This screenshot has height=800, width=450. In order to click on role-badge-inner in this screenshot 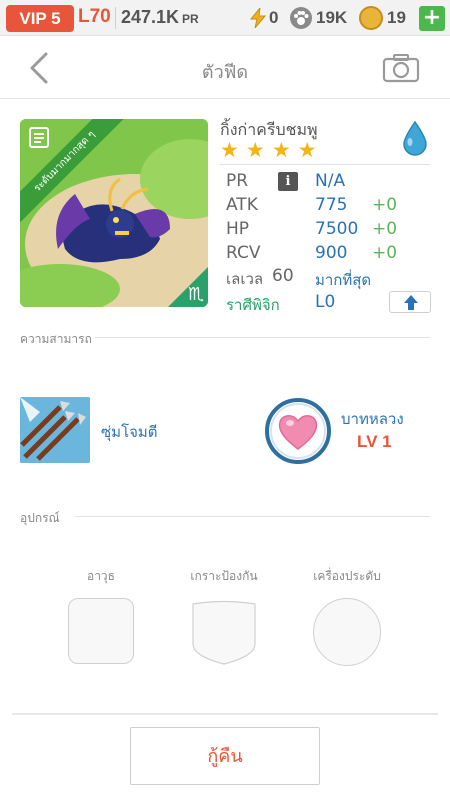, I will do `click(298, 431)`.